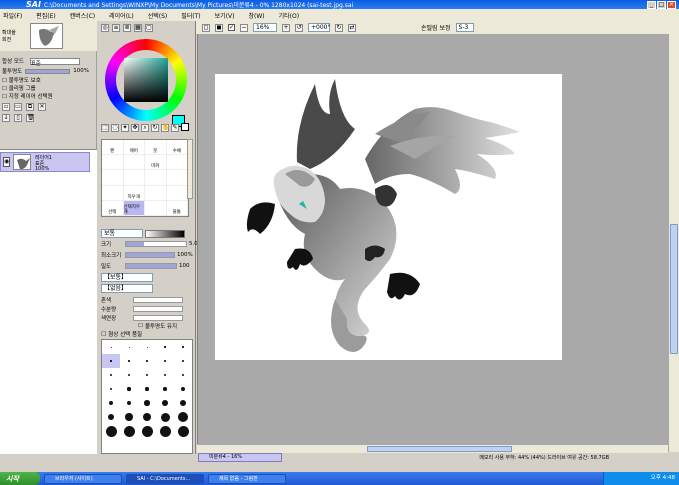 This screenshot has height=485, width=679. Describe the element at coordinates (156, 148) in the screenshot. I see `brush-tool-slot: 붓` at that location.